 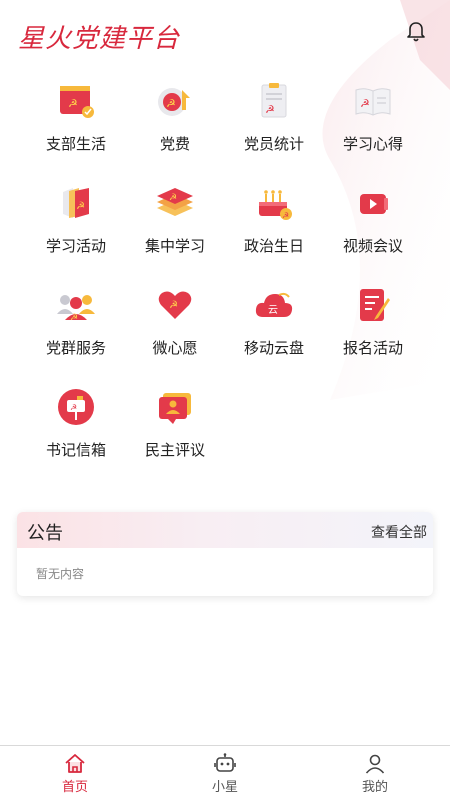 What do you see at coordinates (76, 309) in the screenshot?
I see `party-mass-service-icon: ☭` at bounding box center [76, 309].